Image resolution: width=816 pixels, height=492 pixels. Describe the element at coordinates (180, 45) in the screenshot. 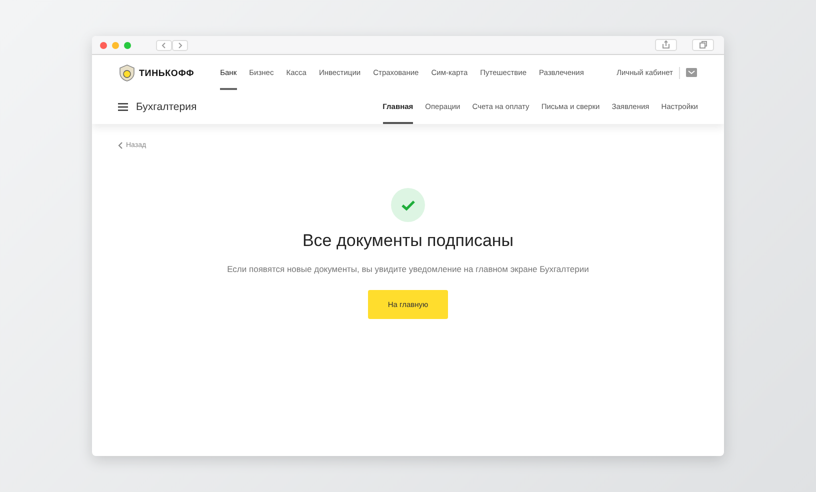

I see `forward-icon` at that location.